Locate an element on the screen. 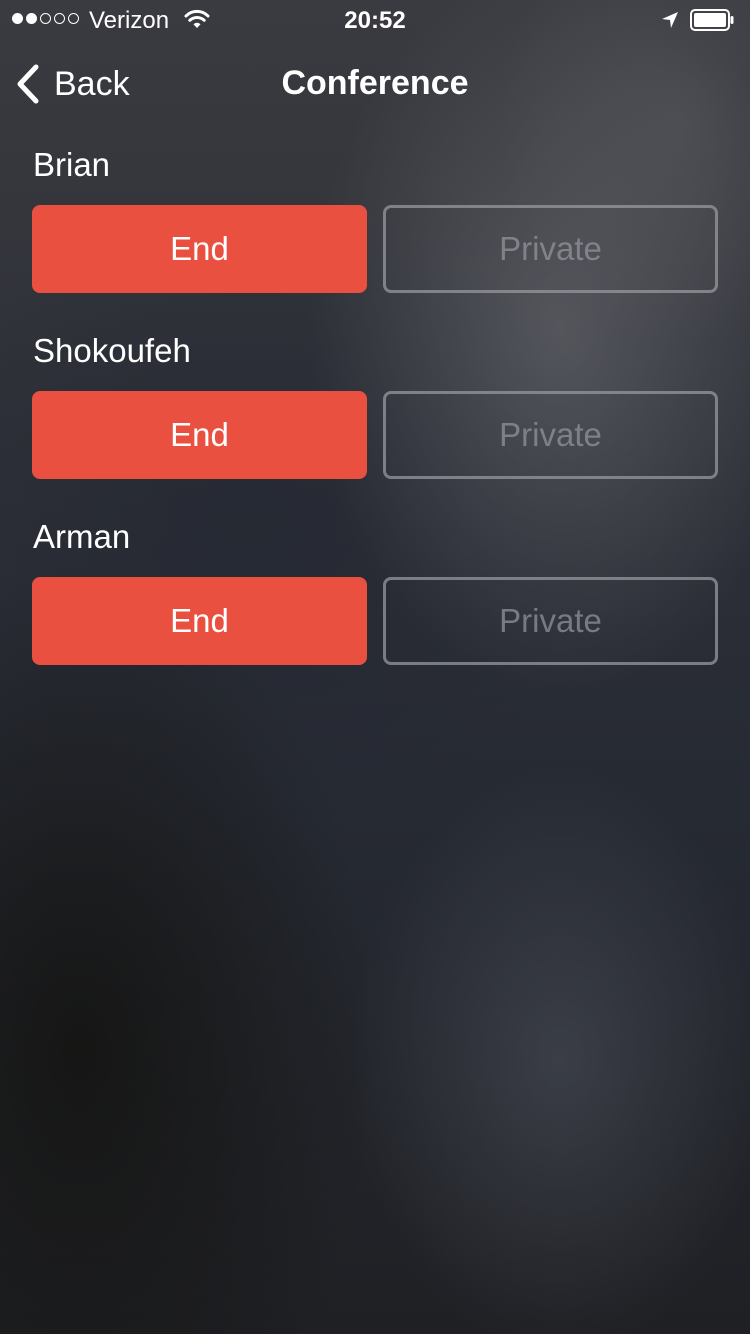  participant-name: Shokoufeh is located at coordinates (112, 350).